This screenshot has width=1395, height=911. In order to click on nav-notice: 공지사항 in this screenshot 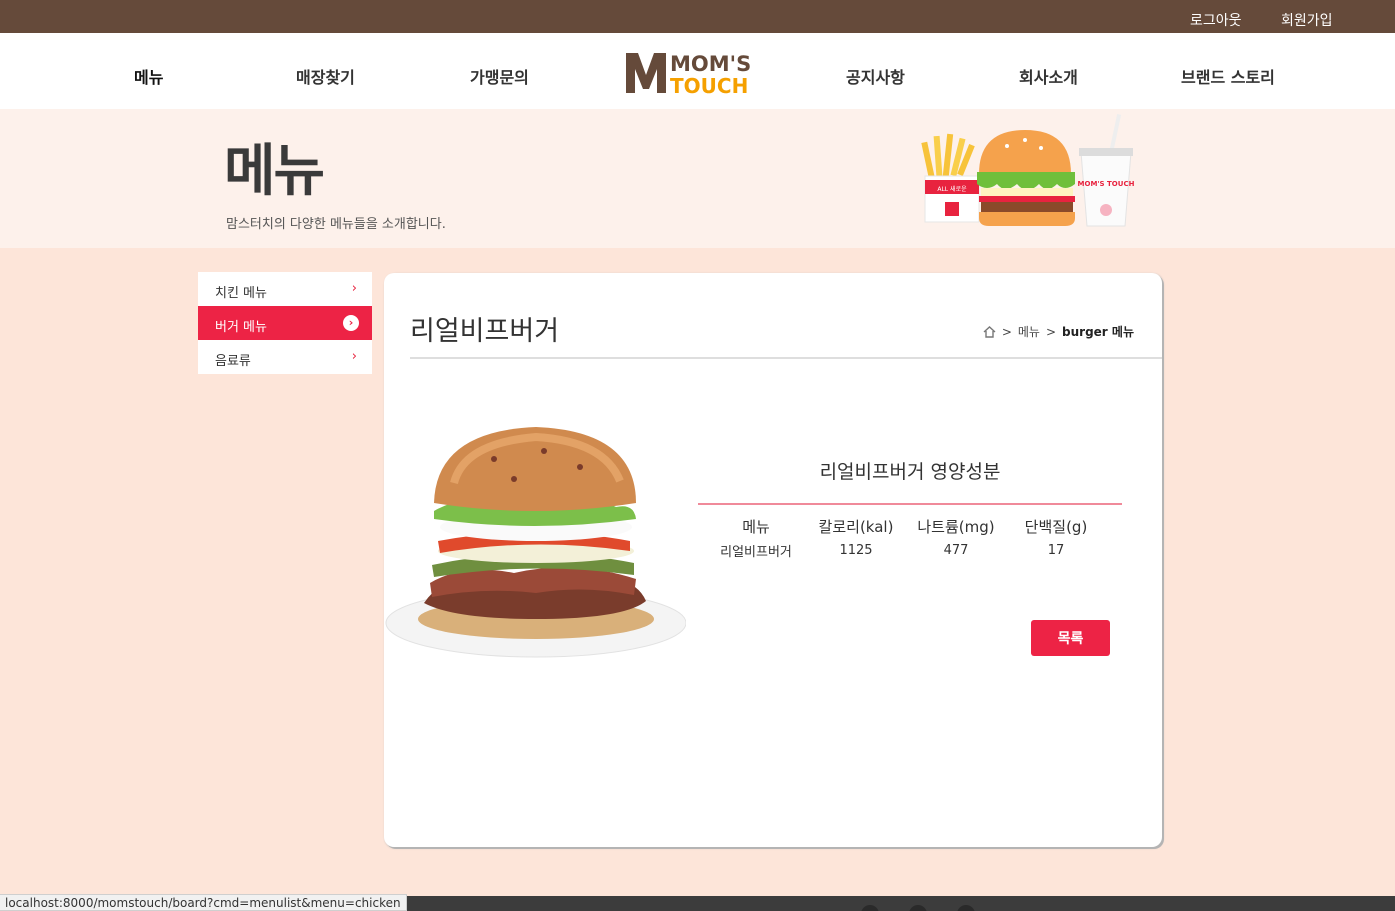, I will do `click(875, 76)`.